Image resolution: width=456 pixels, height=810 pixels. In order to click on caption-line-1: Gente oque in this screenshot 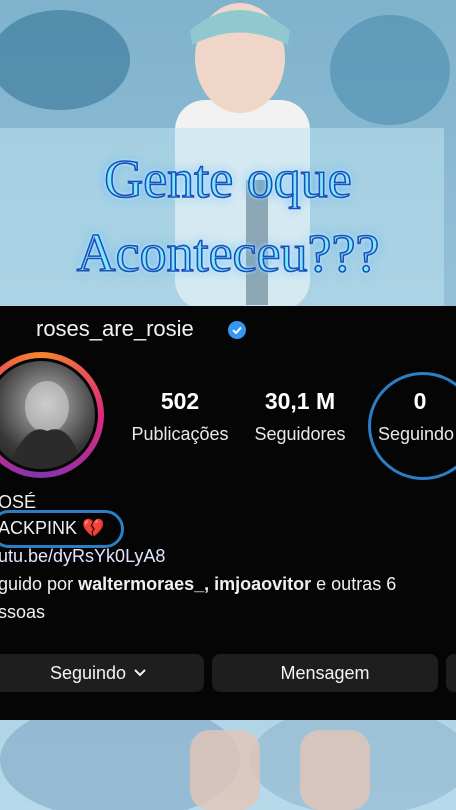, I will do `click(227, 179)`.